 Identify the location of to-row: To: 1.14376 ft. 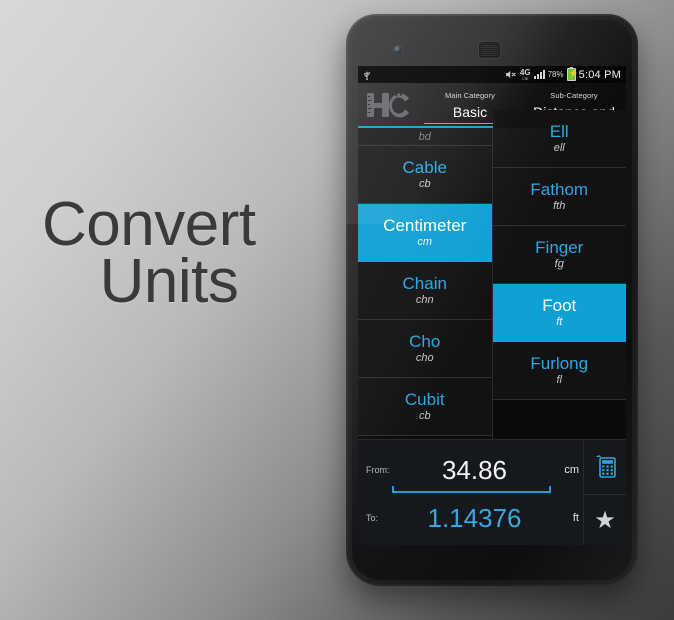
(470, 518).